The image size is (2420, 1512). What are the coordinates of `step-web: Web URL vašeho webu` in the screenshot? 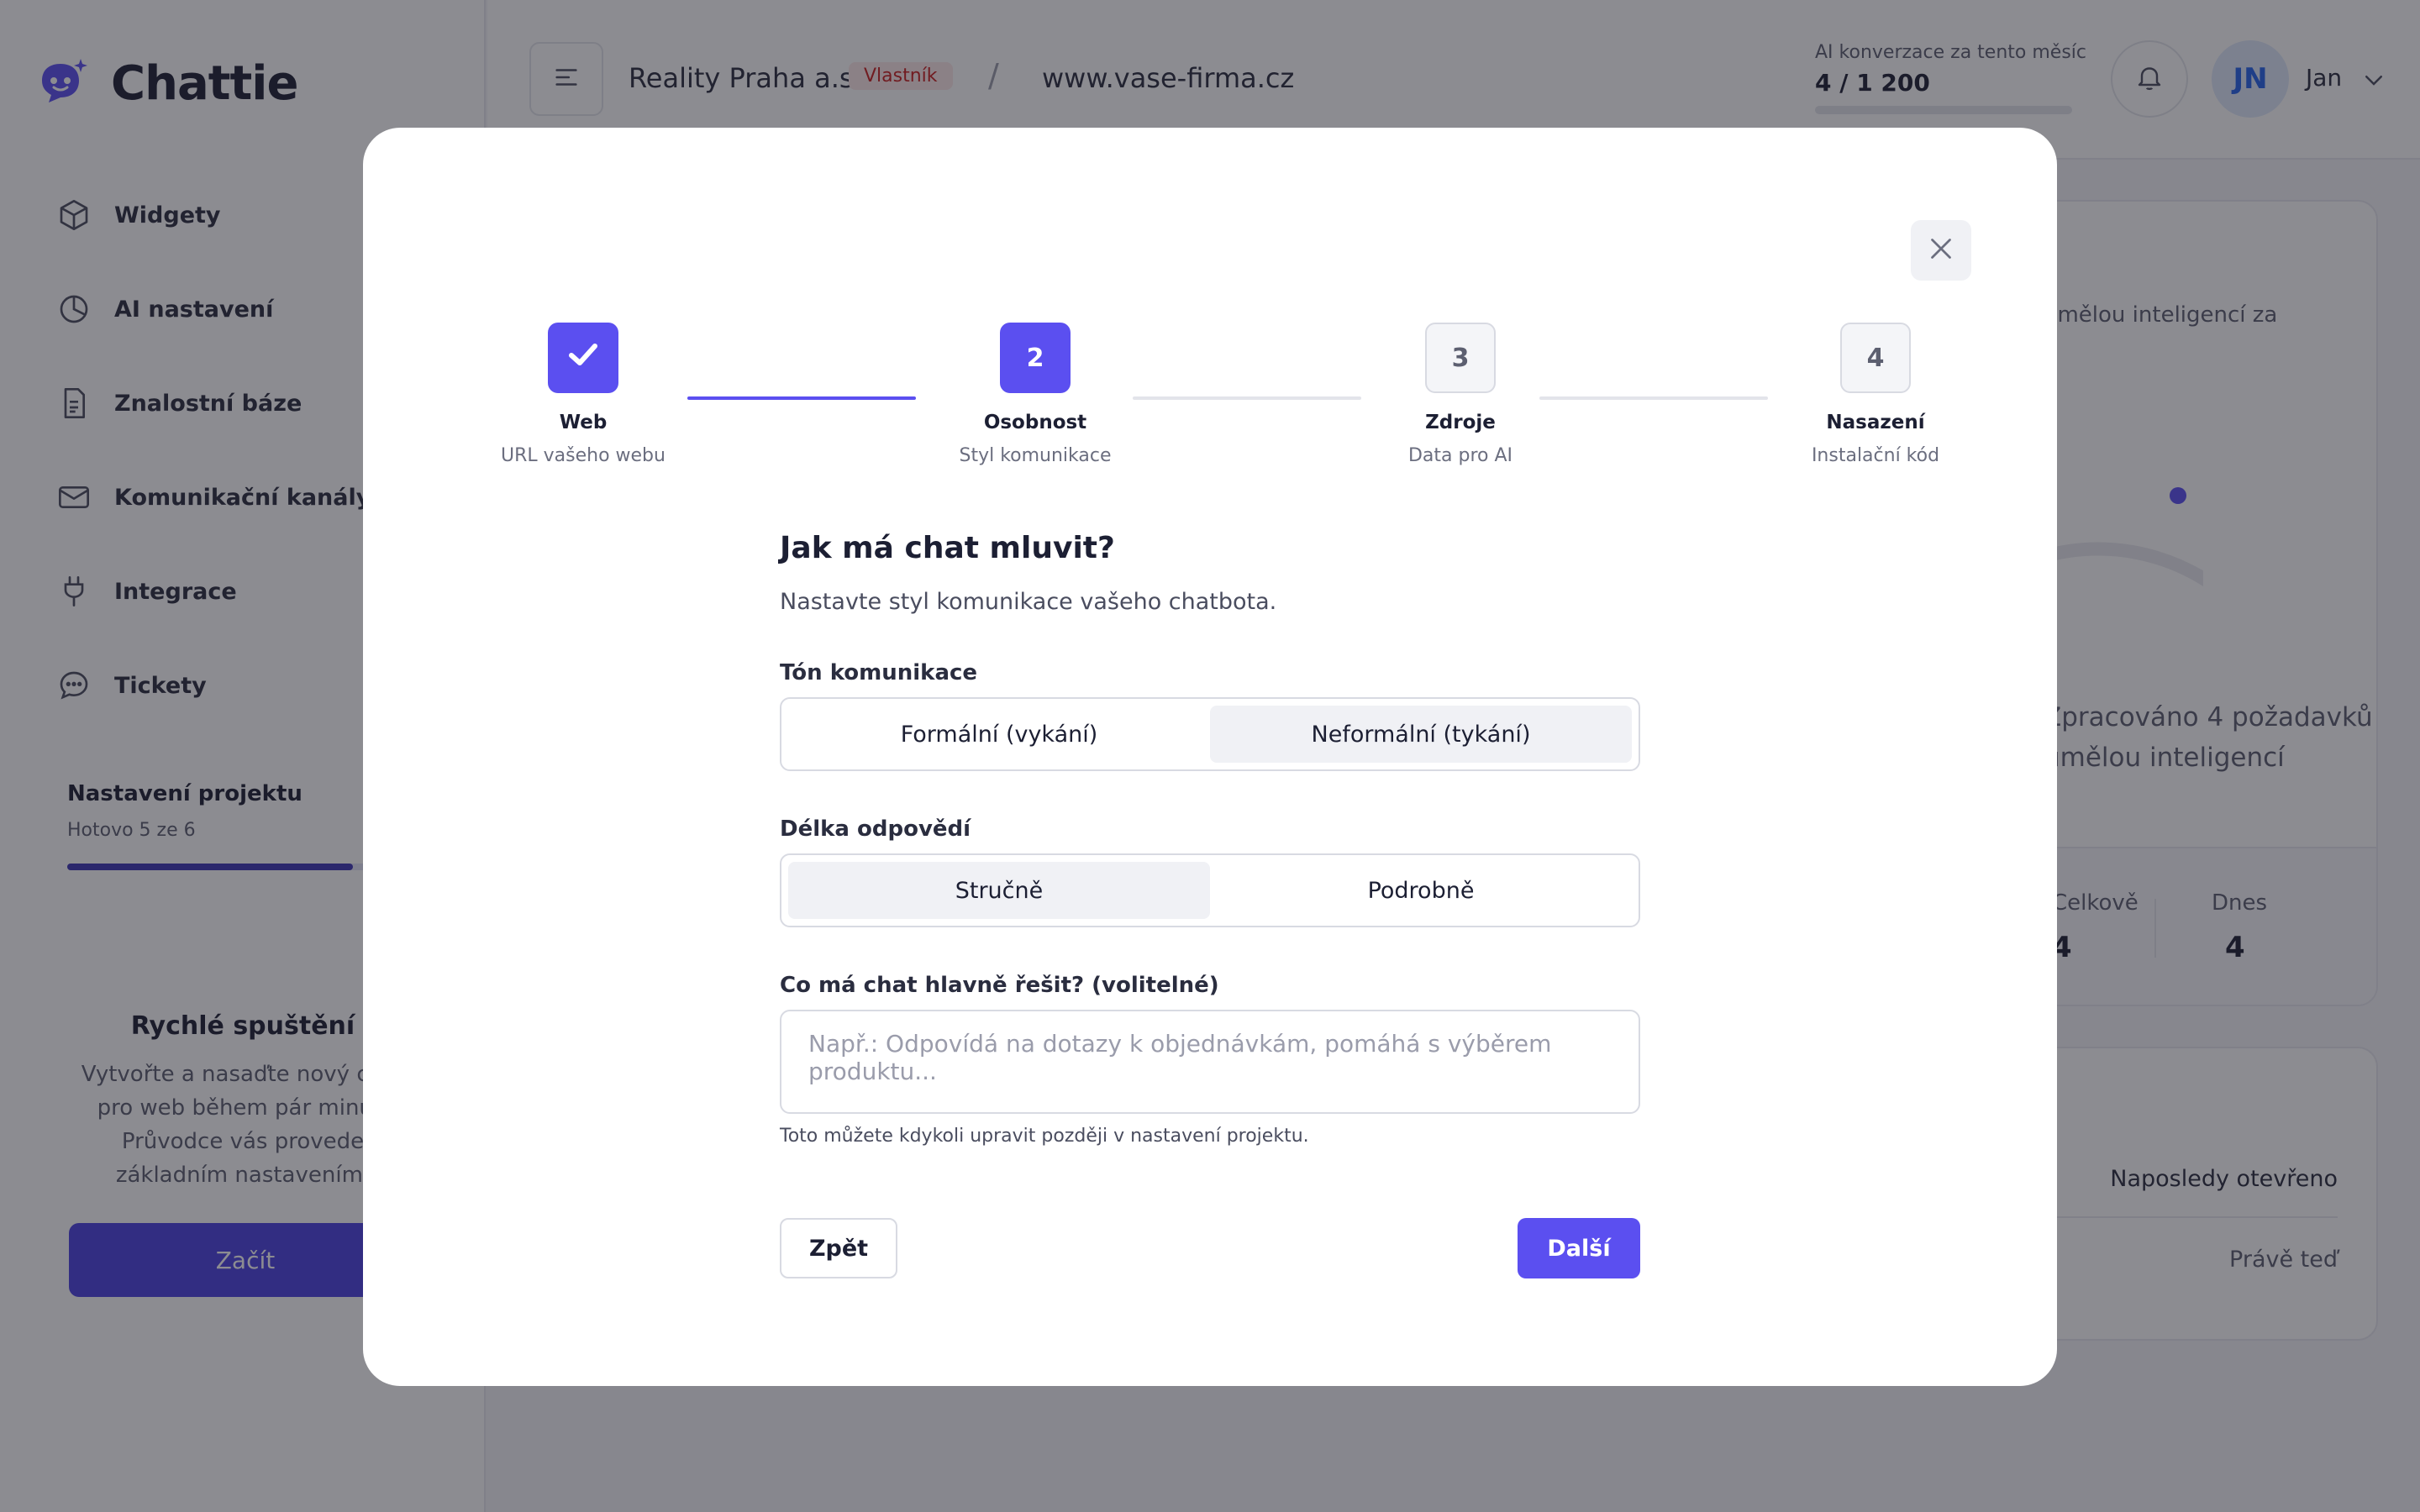 It's located at (583, 394).